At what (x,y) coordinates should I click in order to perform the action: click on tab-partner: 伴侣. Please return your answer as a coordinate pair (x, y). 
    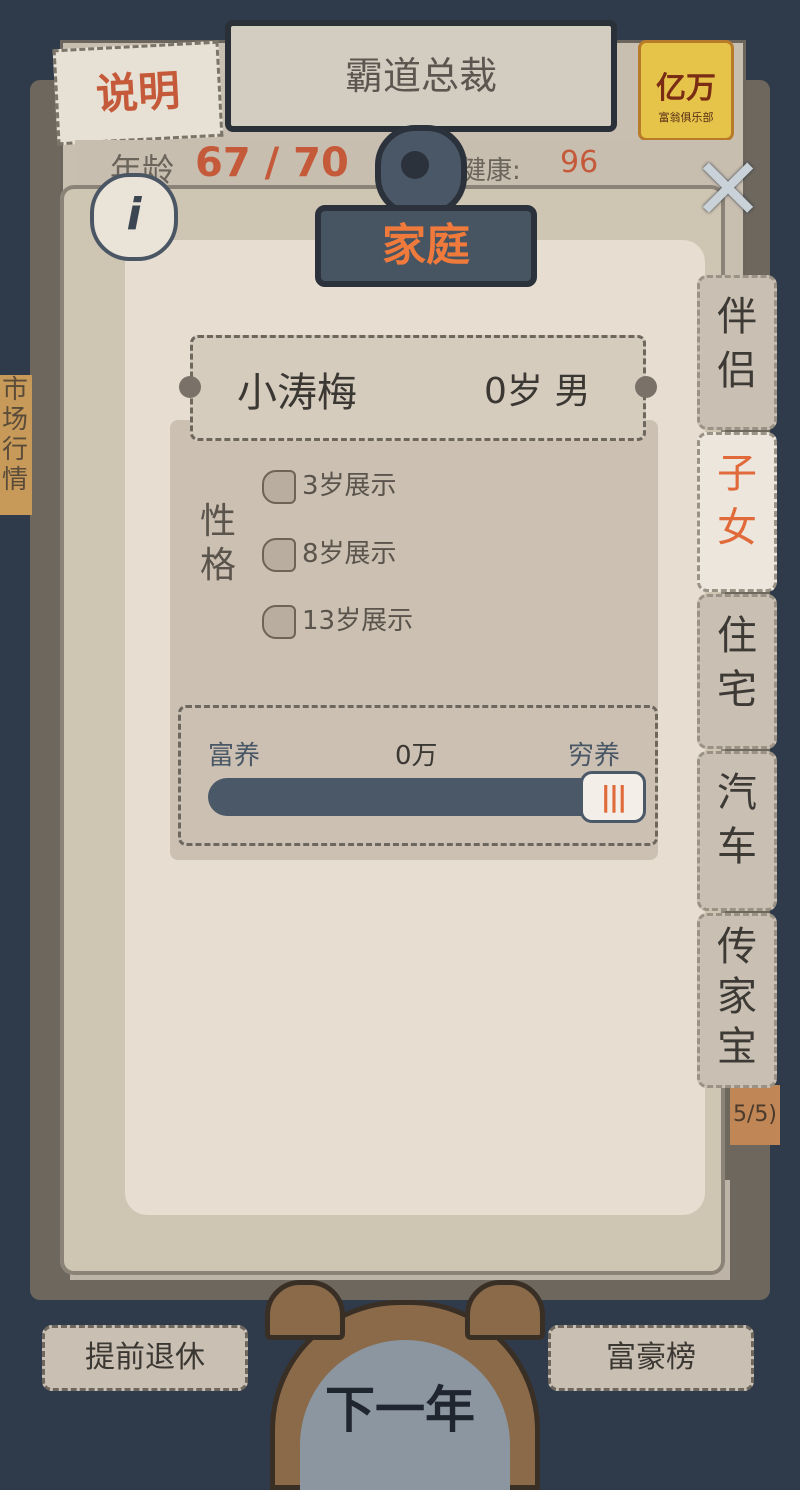
    Looking at the image, I should click on (737, 352).